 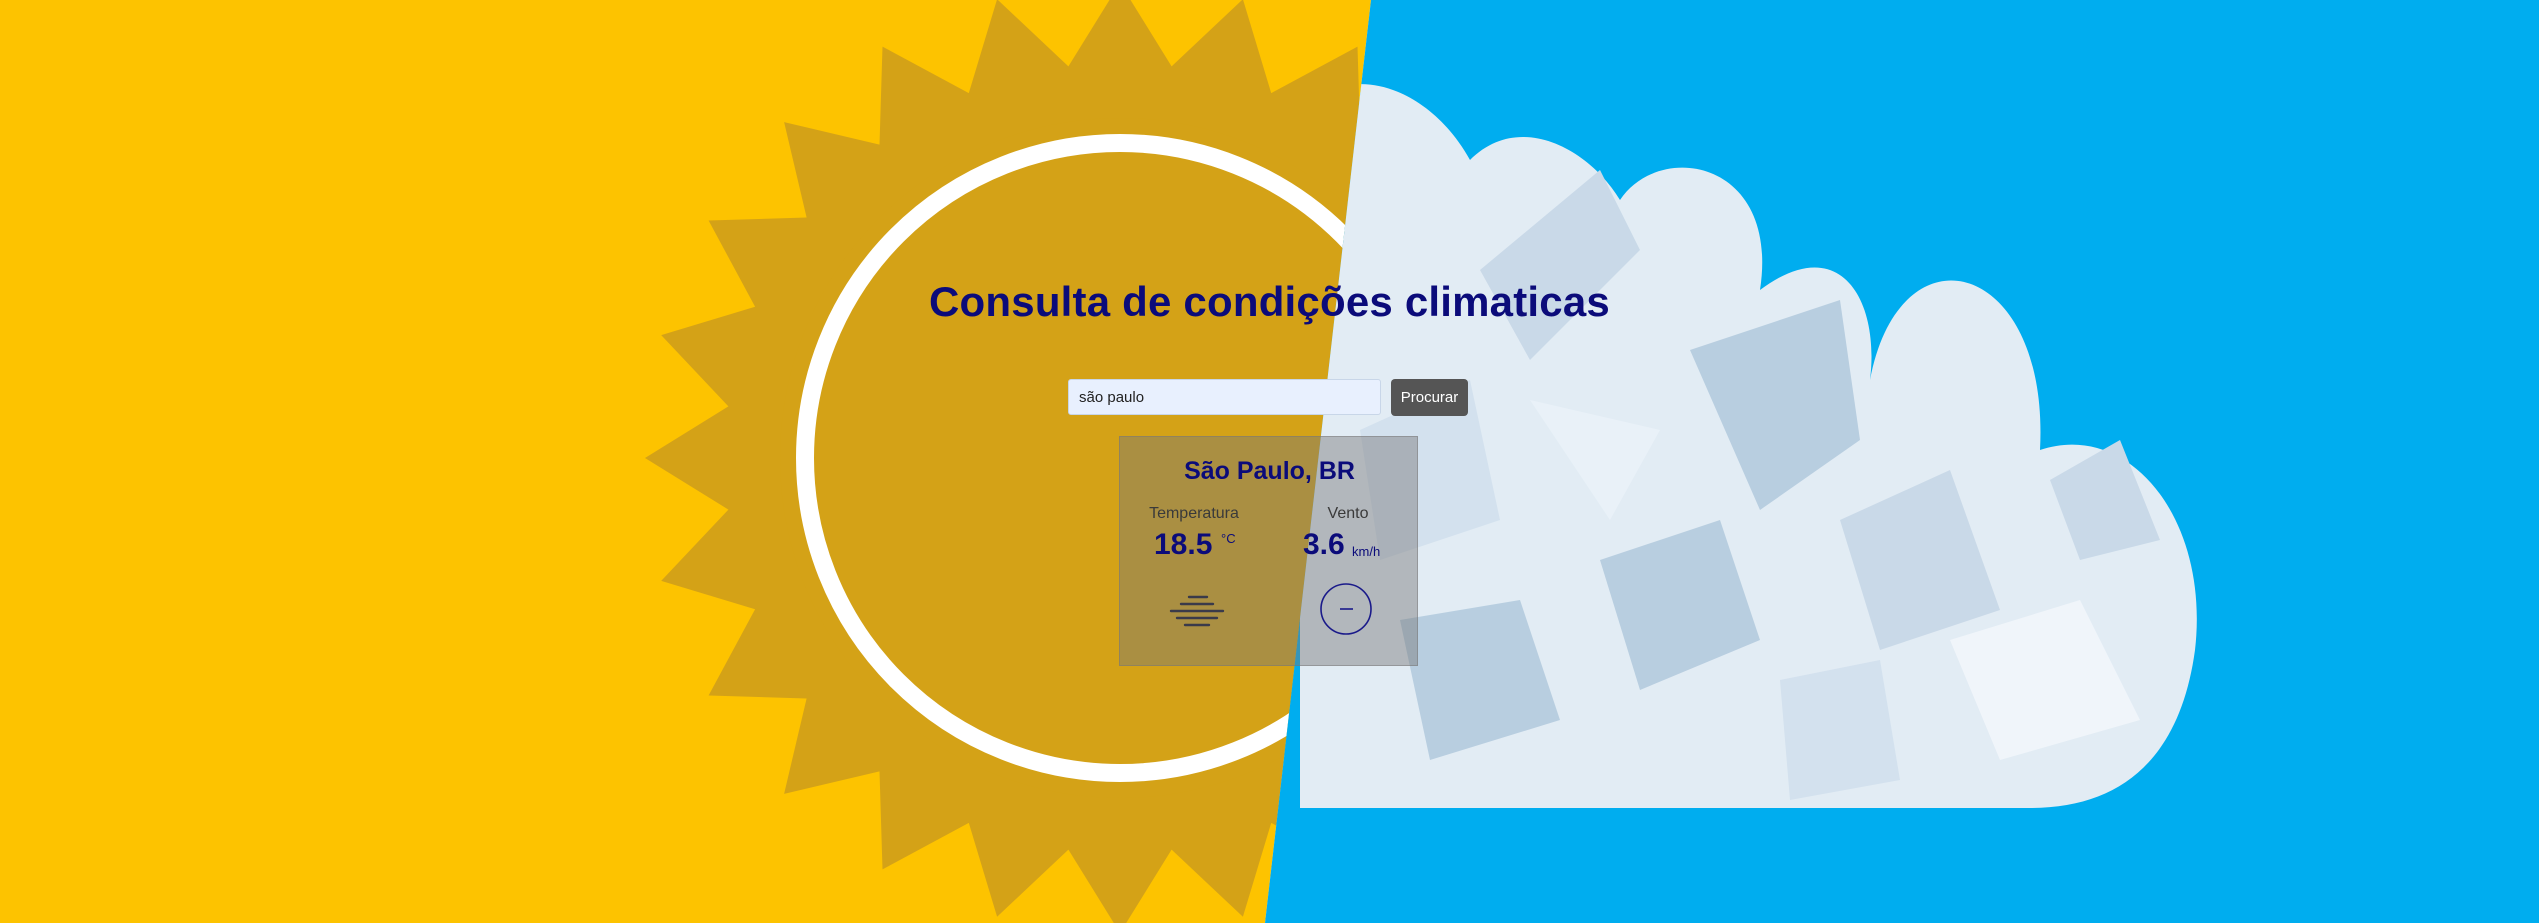 I want to click on city-search-input, so click(x=1224, y=397).